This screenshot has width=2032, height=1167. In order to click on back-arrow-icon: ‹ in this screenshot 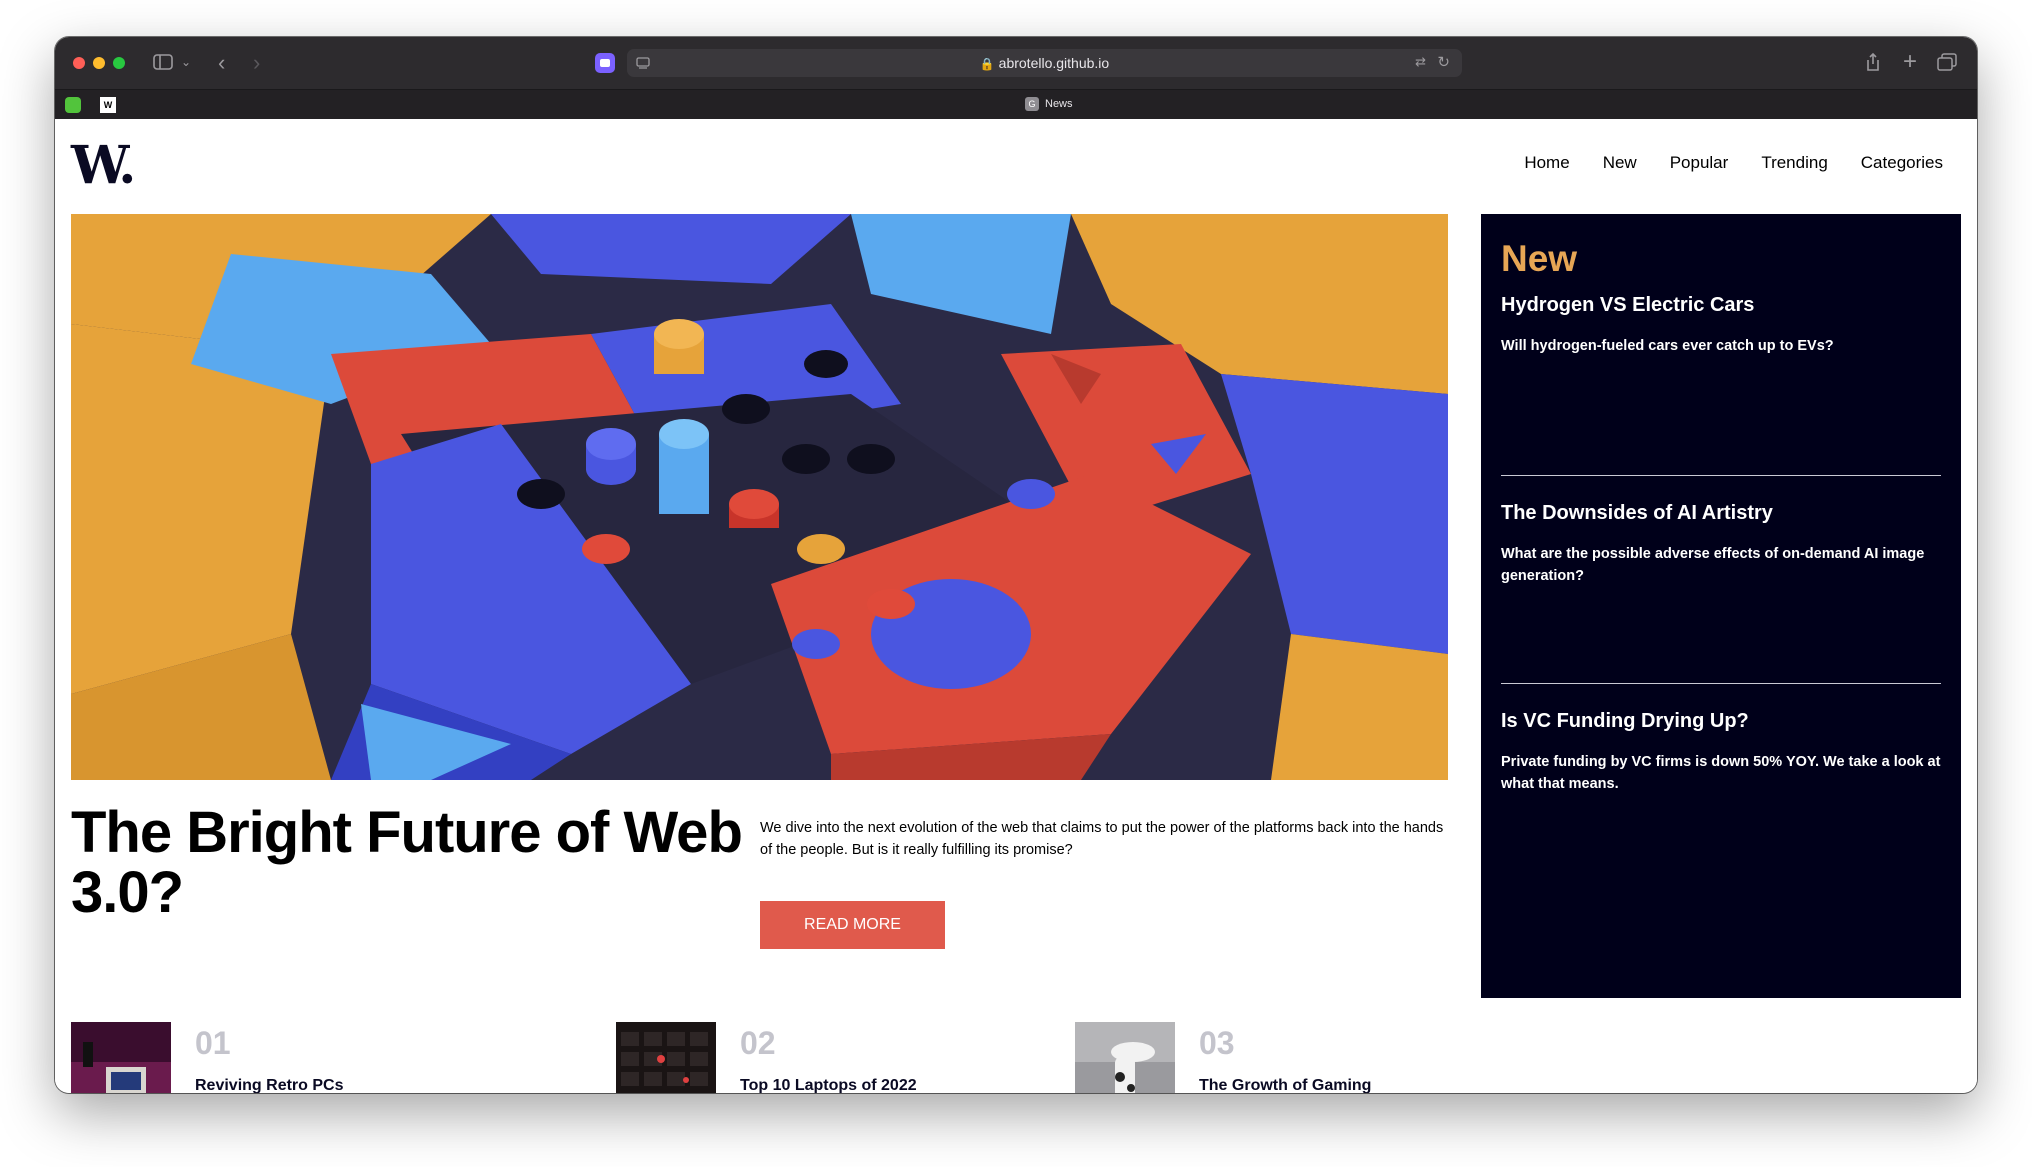, I will do `click(221, 63)`.